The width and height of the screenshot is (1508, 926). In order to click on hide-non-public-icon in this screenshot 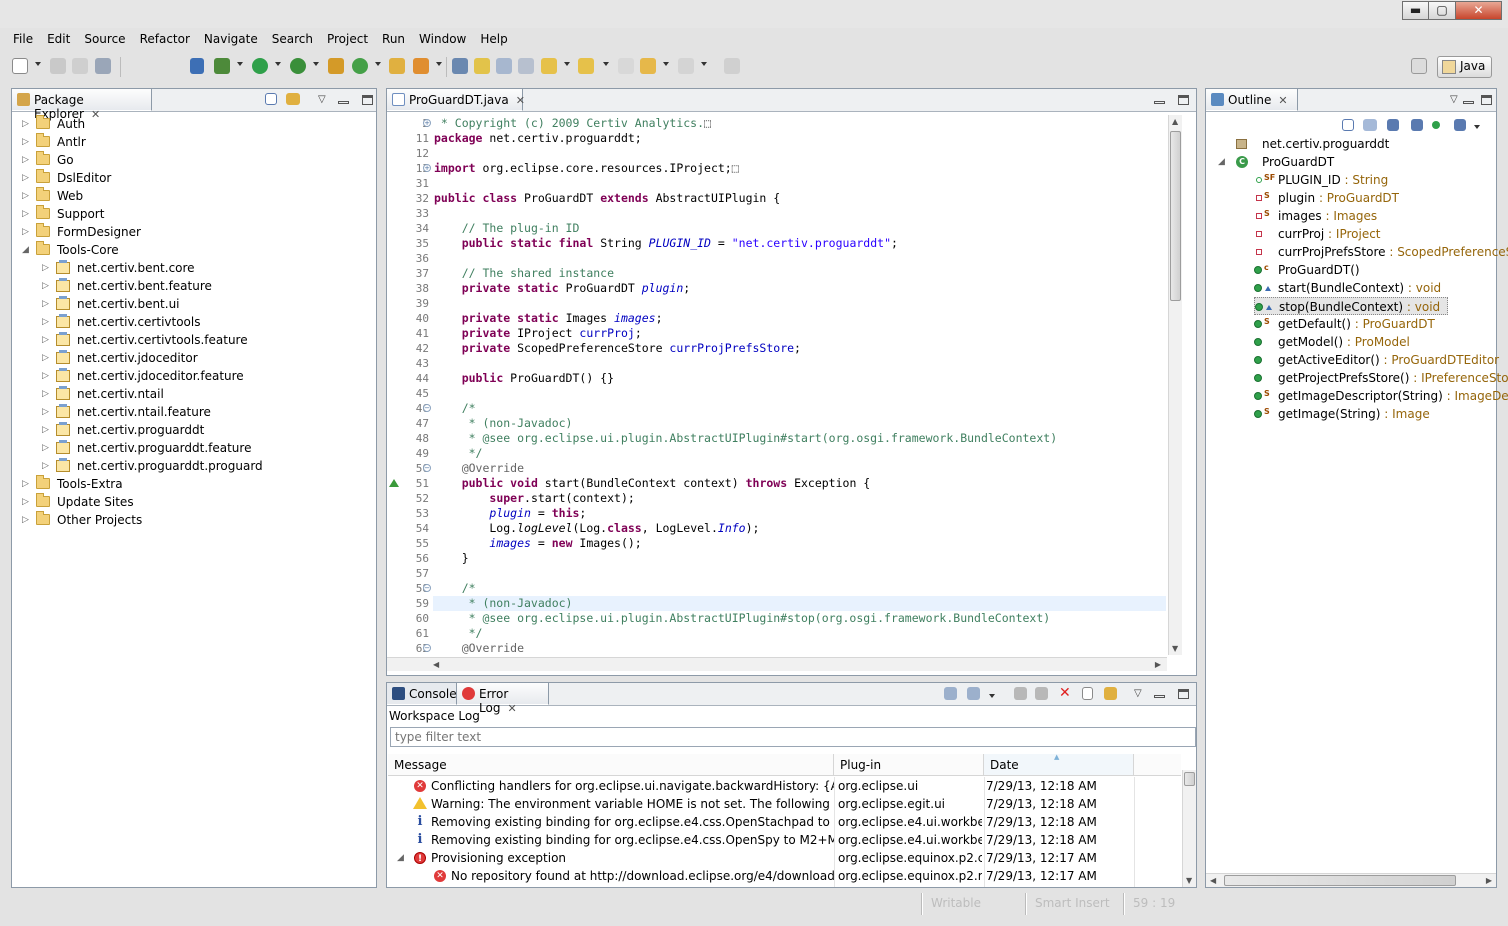, I will do `click(1436, 125)`.